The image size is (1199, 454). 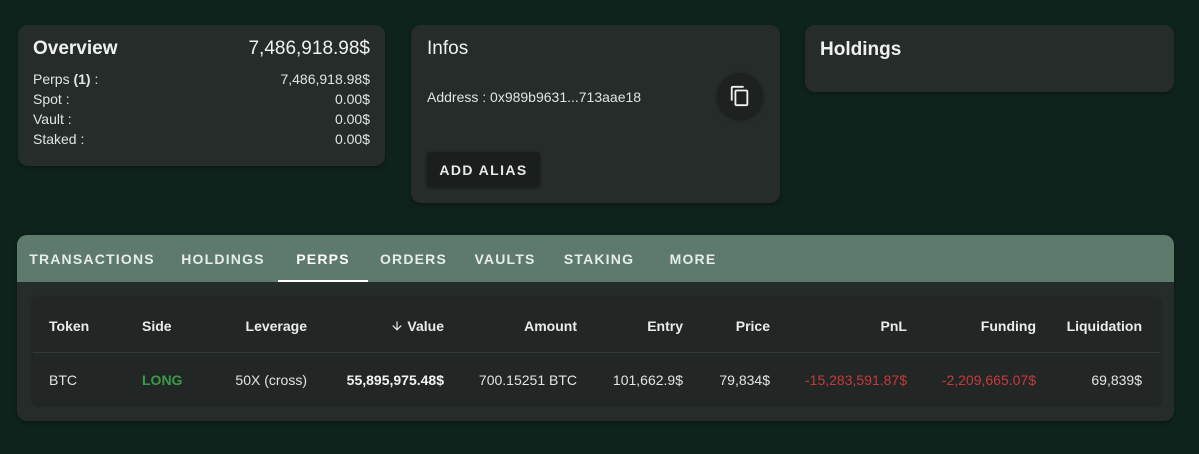 I want to click on cell-entry: 101,662.9$, so click(x=647, y=380).